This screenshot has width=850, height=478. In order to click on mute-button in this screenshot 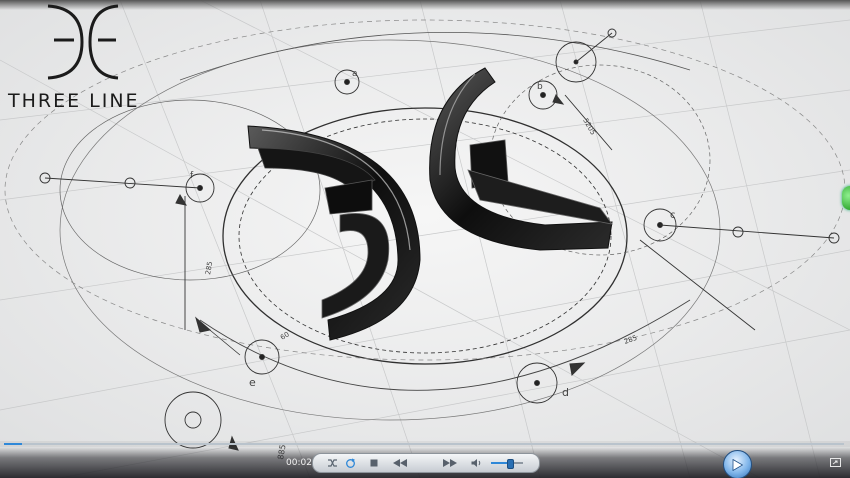, I will do `click(476, 463)`.